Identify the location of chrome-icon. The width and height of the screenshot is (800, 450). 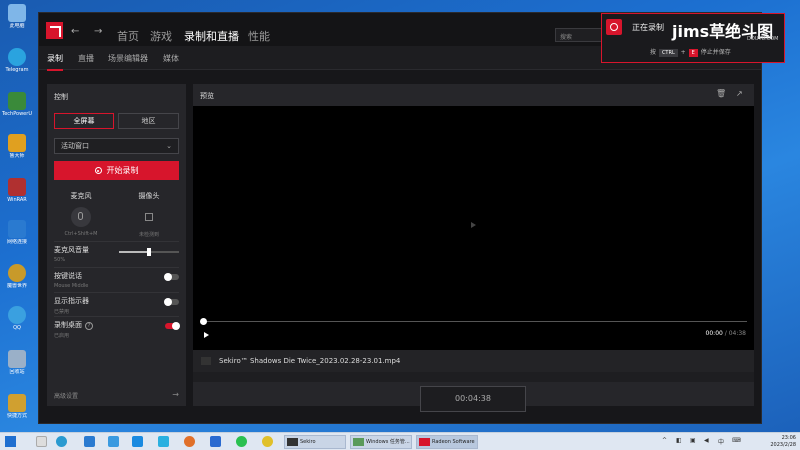
(267, 441).